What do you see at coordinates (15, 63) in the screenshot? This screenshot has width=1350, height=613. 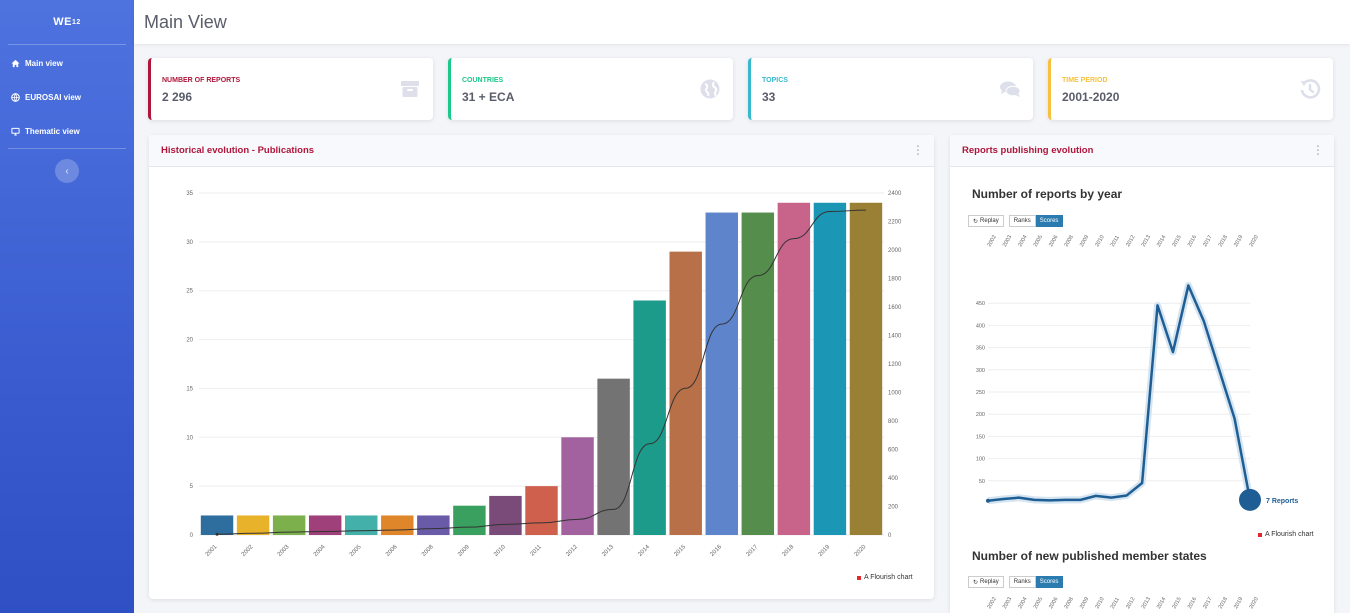 I see `home-icon` at bounding box center [15, 63].